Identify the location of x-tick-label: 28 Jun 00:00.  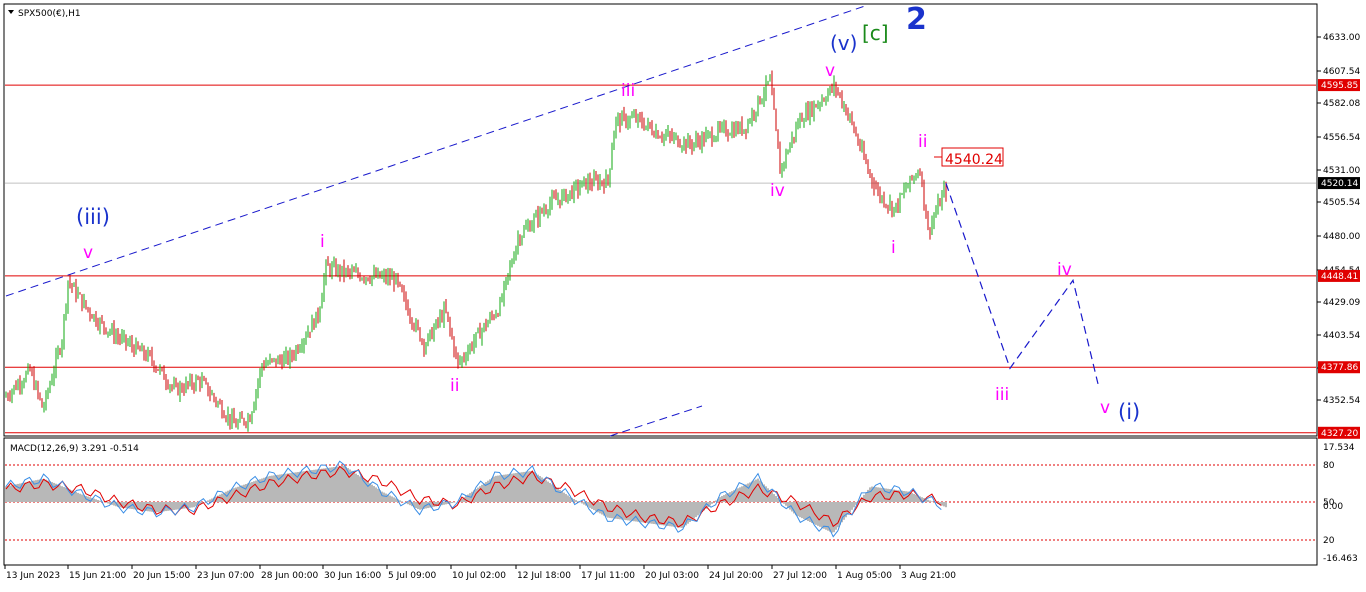
(289, 576).